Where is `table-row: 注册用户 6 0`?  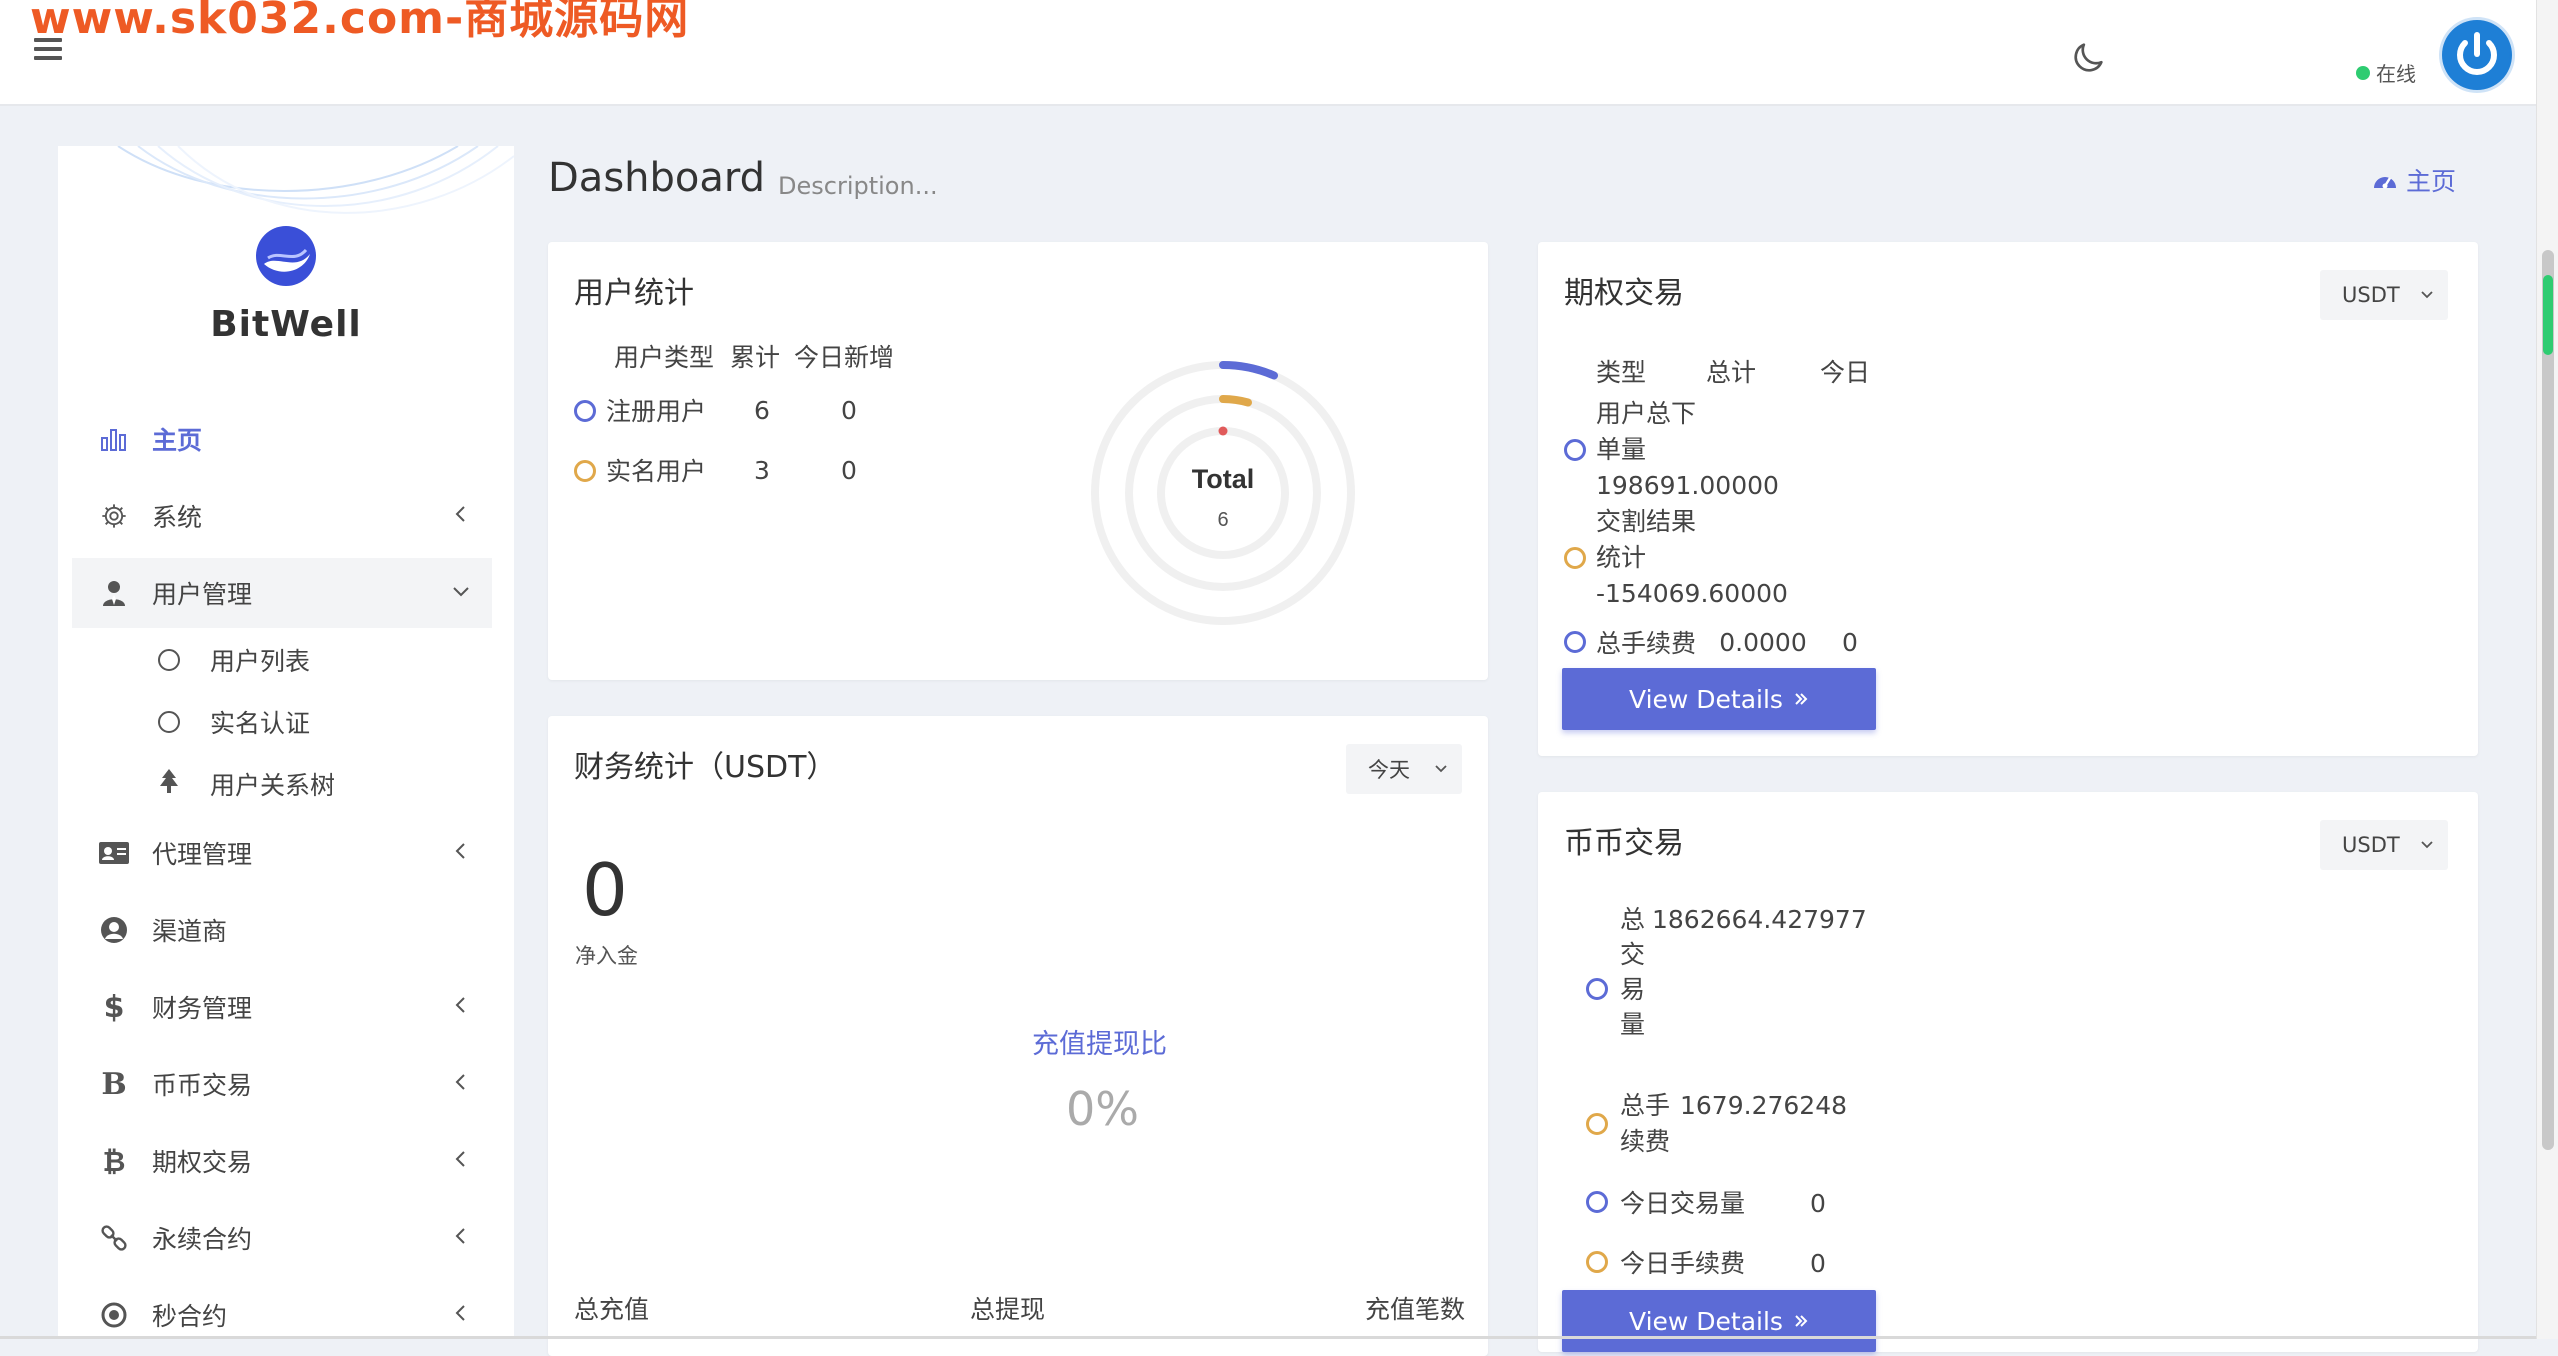
table-row: 注册用户 6 0 is located at coordinates (739, 410).